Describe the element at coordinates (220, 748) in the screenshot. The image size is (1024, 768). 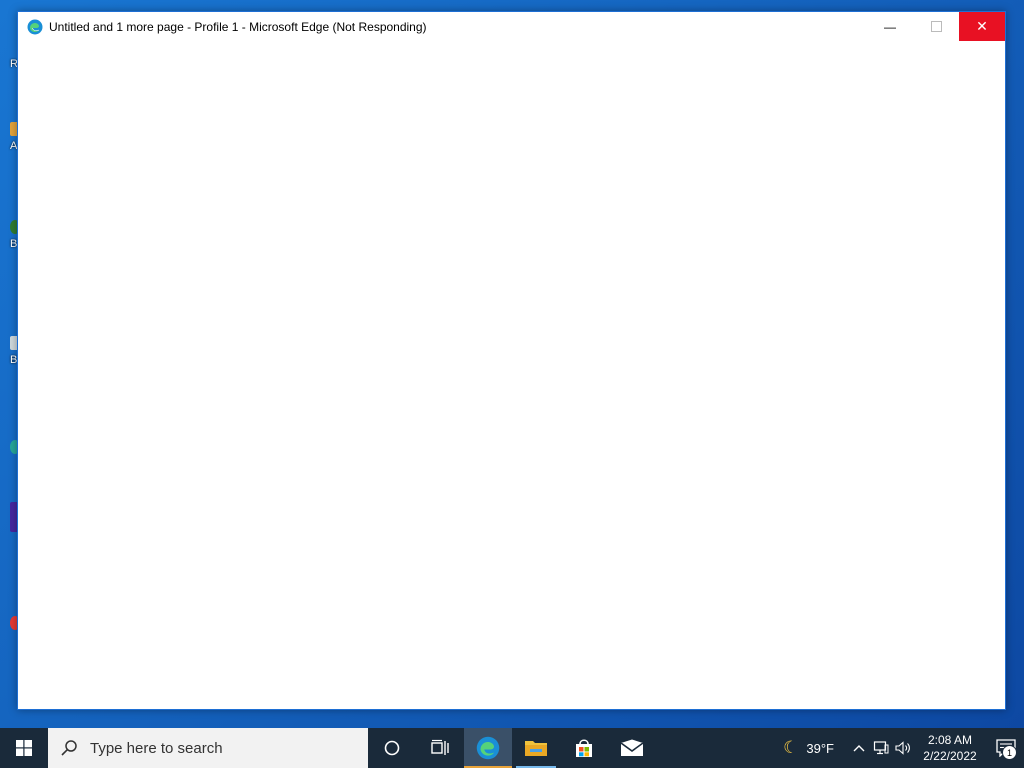
I see `search-input` at that location.